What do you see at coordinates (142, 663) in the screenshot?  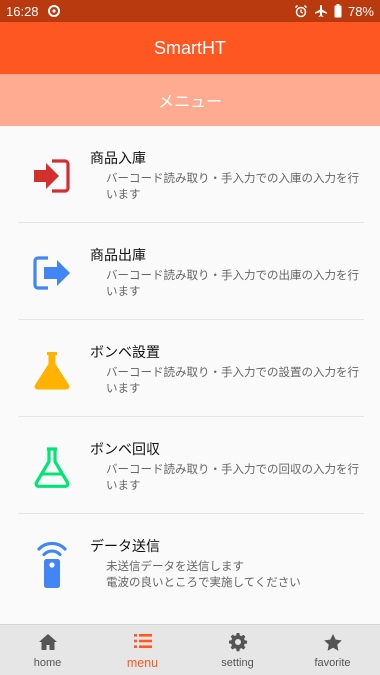 I see `tab-label: menu` at bounding box center [142, 663].